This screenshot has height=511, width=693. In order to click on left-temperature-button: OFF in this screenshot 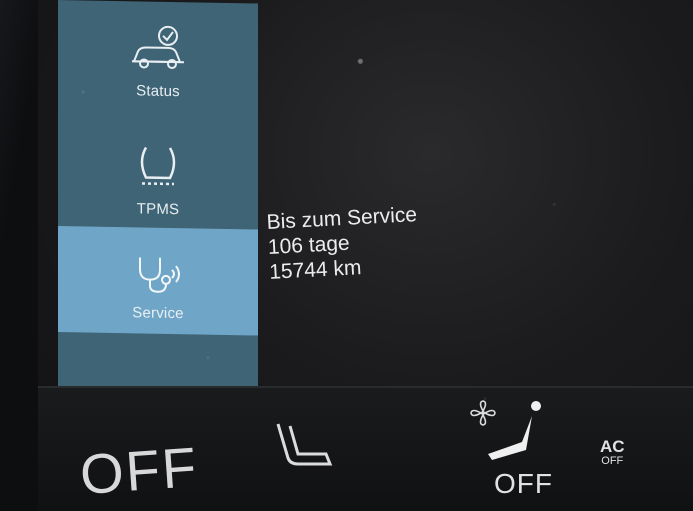, I will do `click(139, 470)`.